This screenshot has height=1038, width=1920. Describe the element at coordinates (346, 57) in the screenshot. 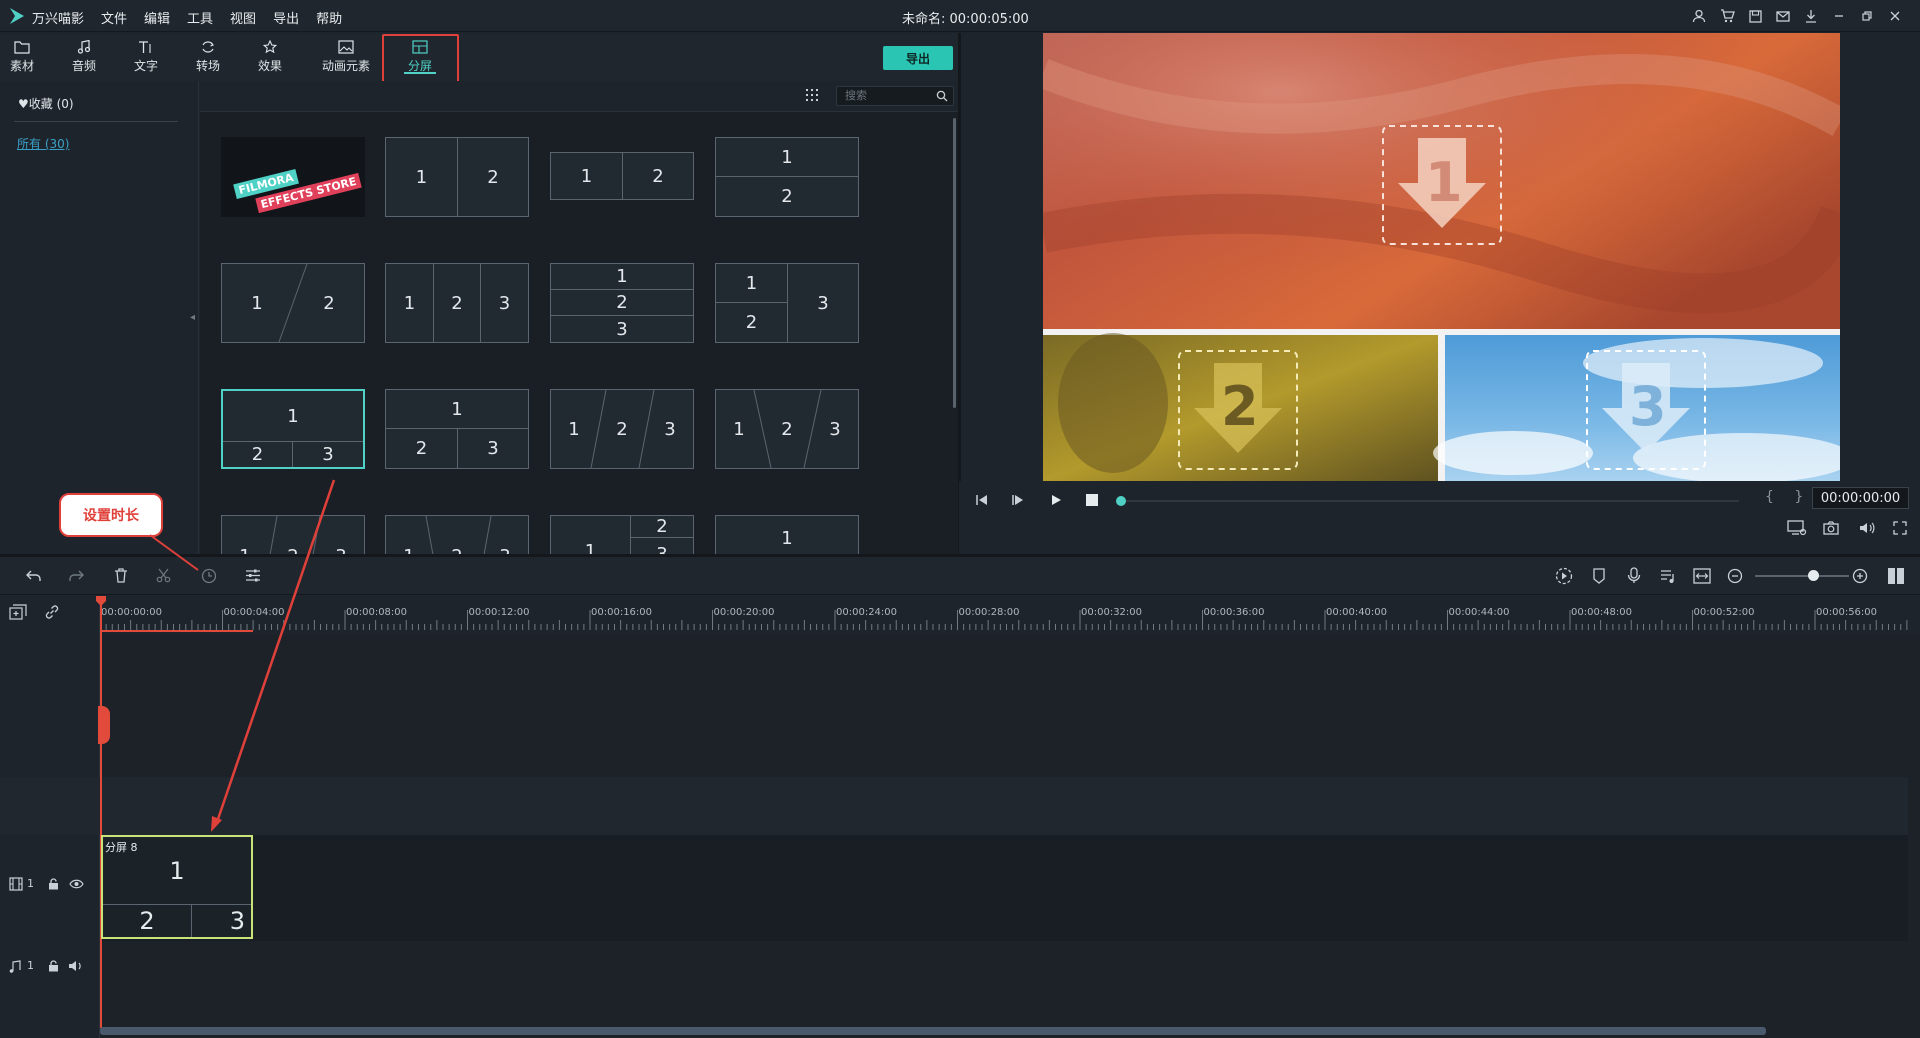

I see `tab-elements: 动画元素` at that location.